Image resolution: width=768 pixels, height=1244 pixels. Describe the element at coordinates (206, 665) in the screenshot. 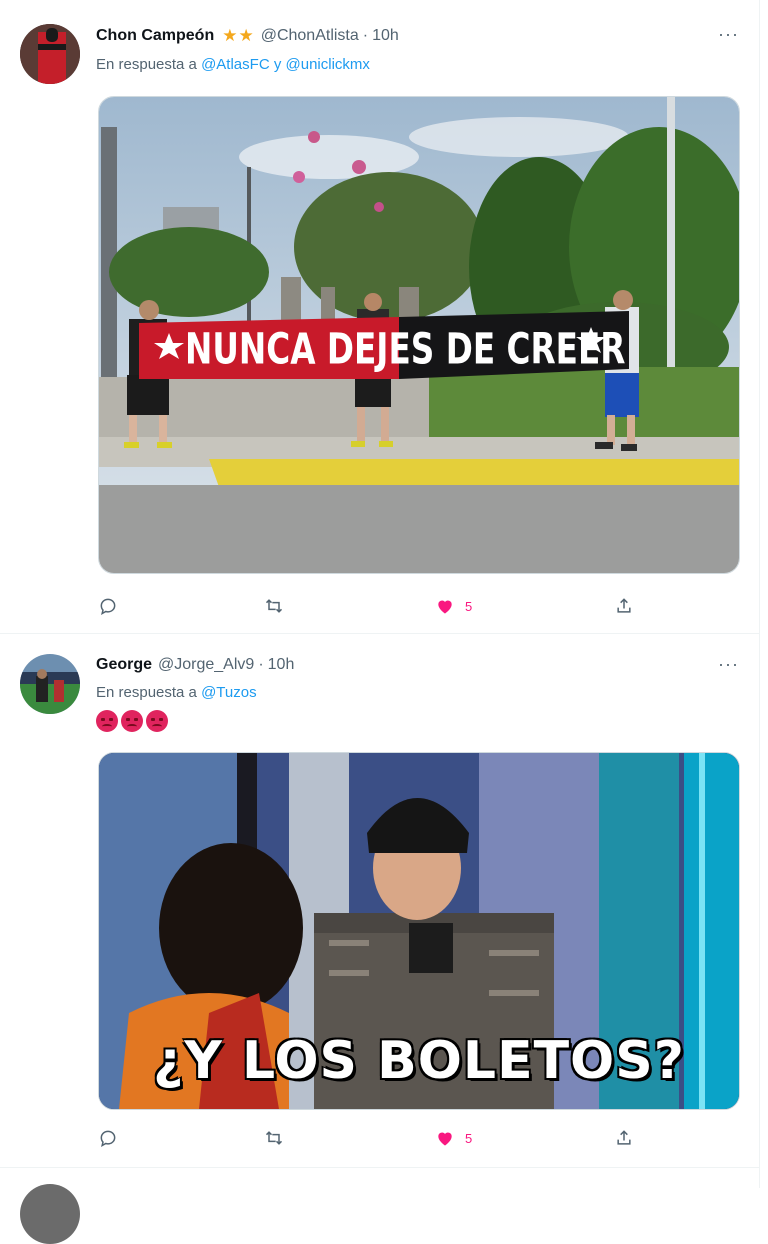

I see `user-handle: @Jorge_Alv9` at that location.